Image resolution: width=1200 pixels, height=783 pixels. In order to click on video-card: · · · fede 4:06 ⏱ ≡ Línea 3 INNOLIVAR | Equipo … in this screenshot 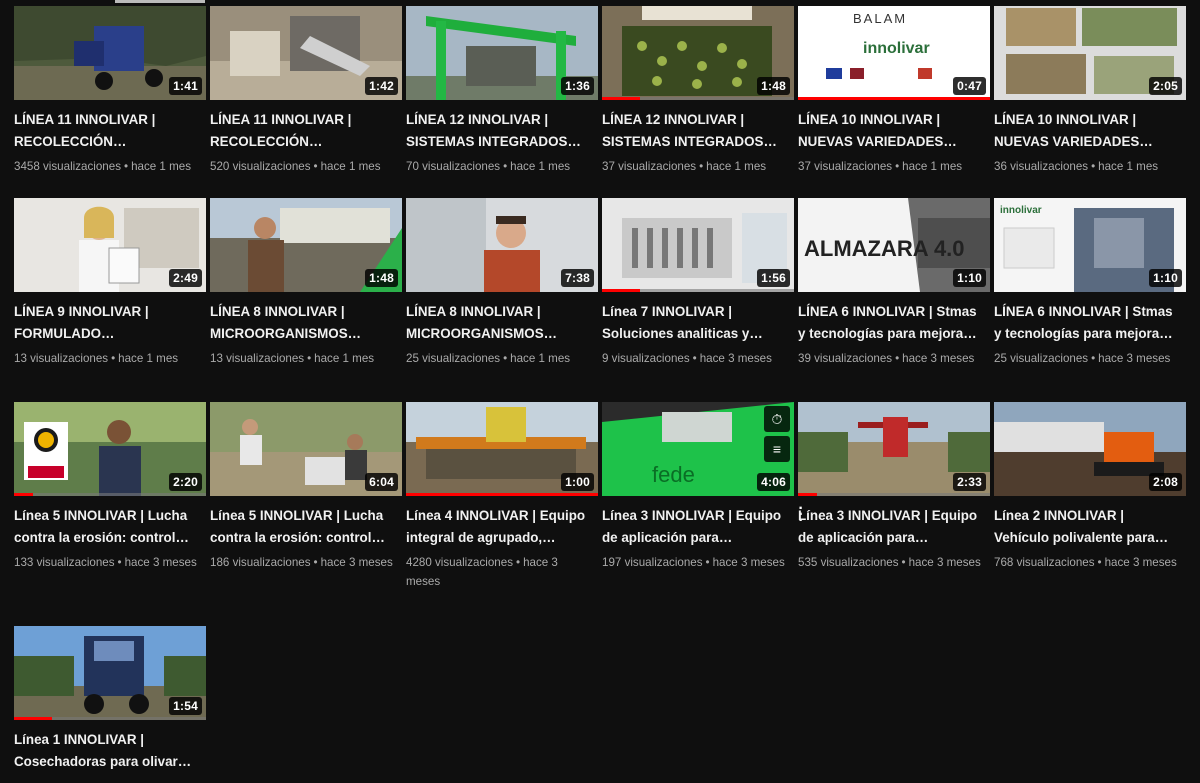, I will do `click(703, 487)`.